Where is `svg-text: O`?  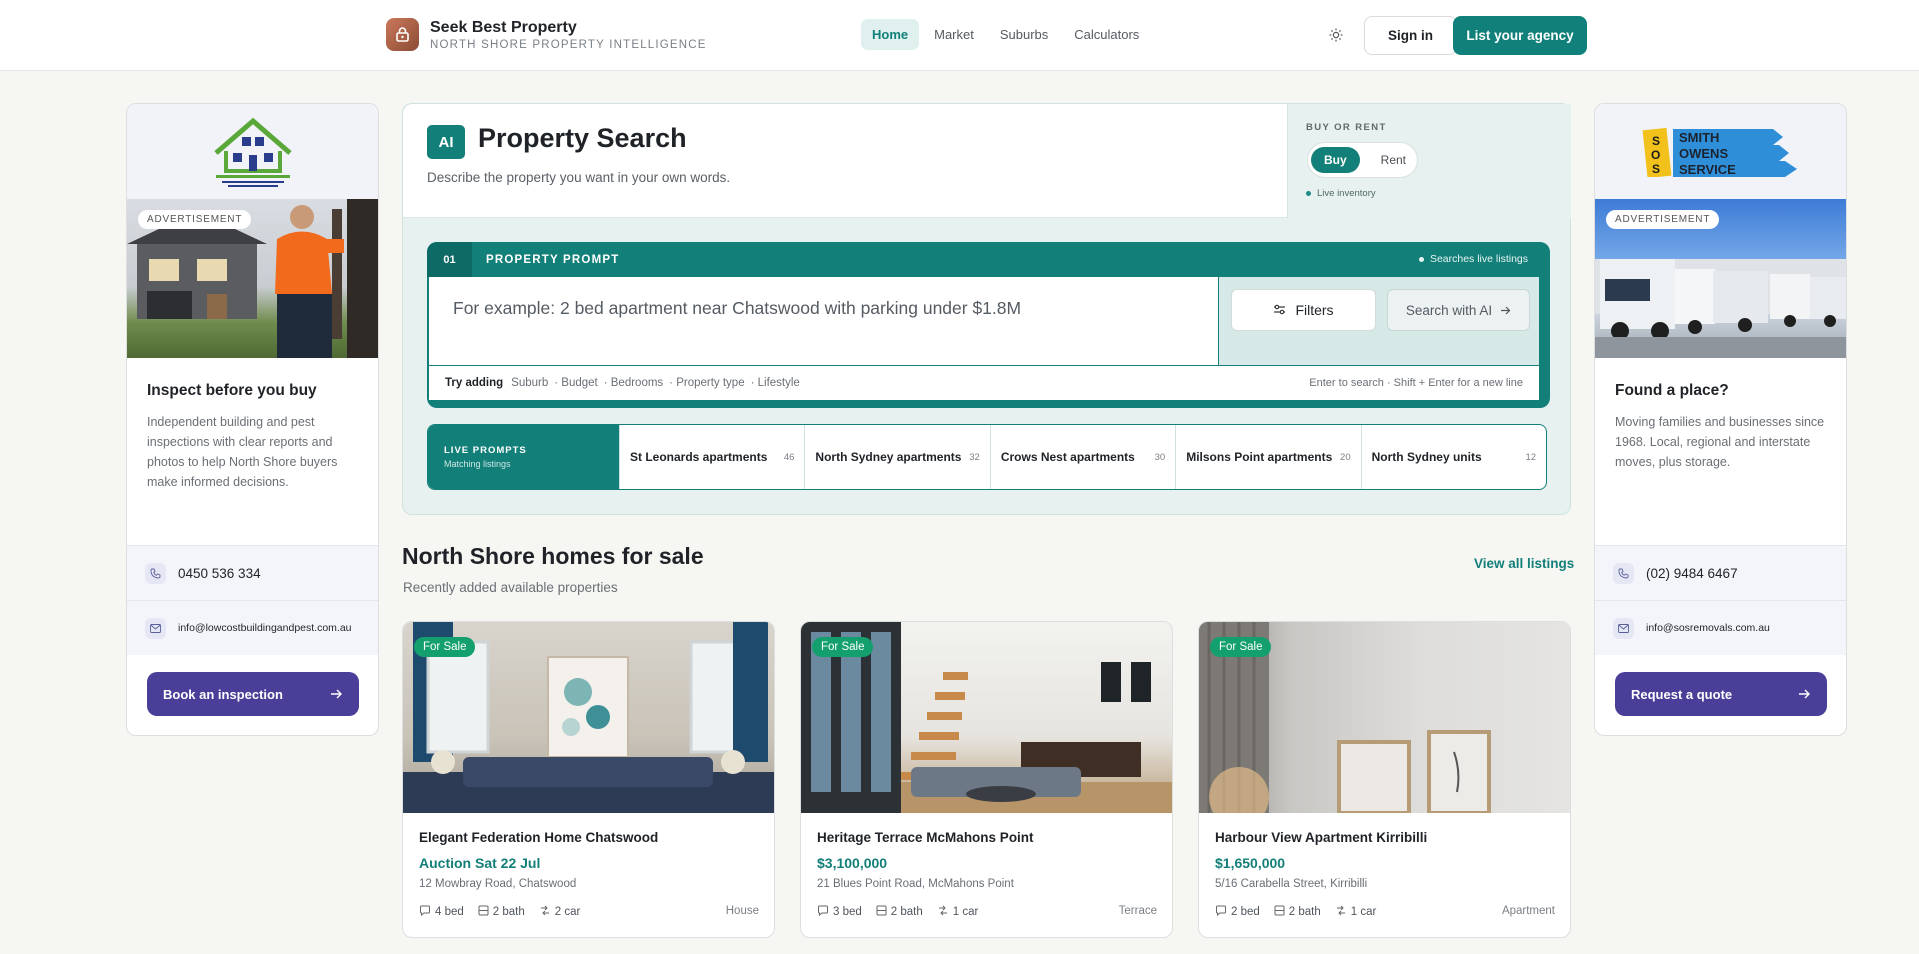 svg-text: O is located at coordinates (1655, 155).